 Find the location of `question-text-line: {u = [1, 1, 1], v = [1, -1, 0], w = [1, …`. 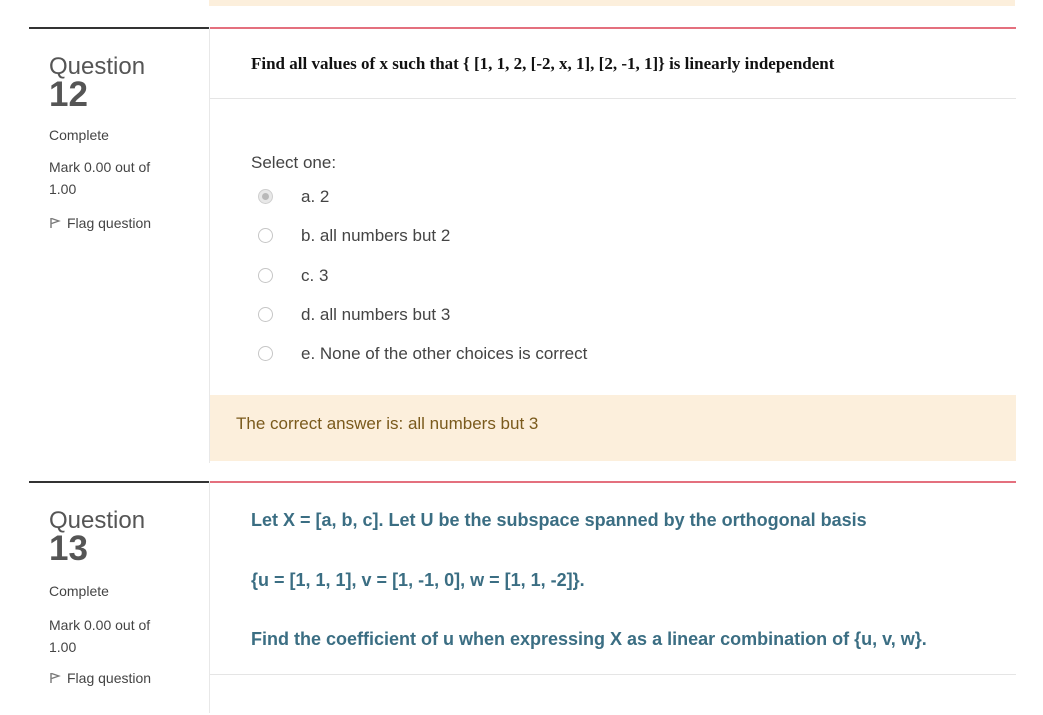

question-text-line: {u = [1, 1, 1], v = [1, -1, 0], w = [1, … is located at coordinates (418, 580).